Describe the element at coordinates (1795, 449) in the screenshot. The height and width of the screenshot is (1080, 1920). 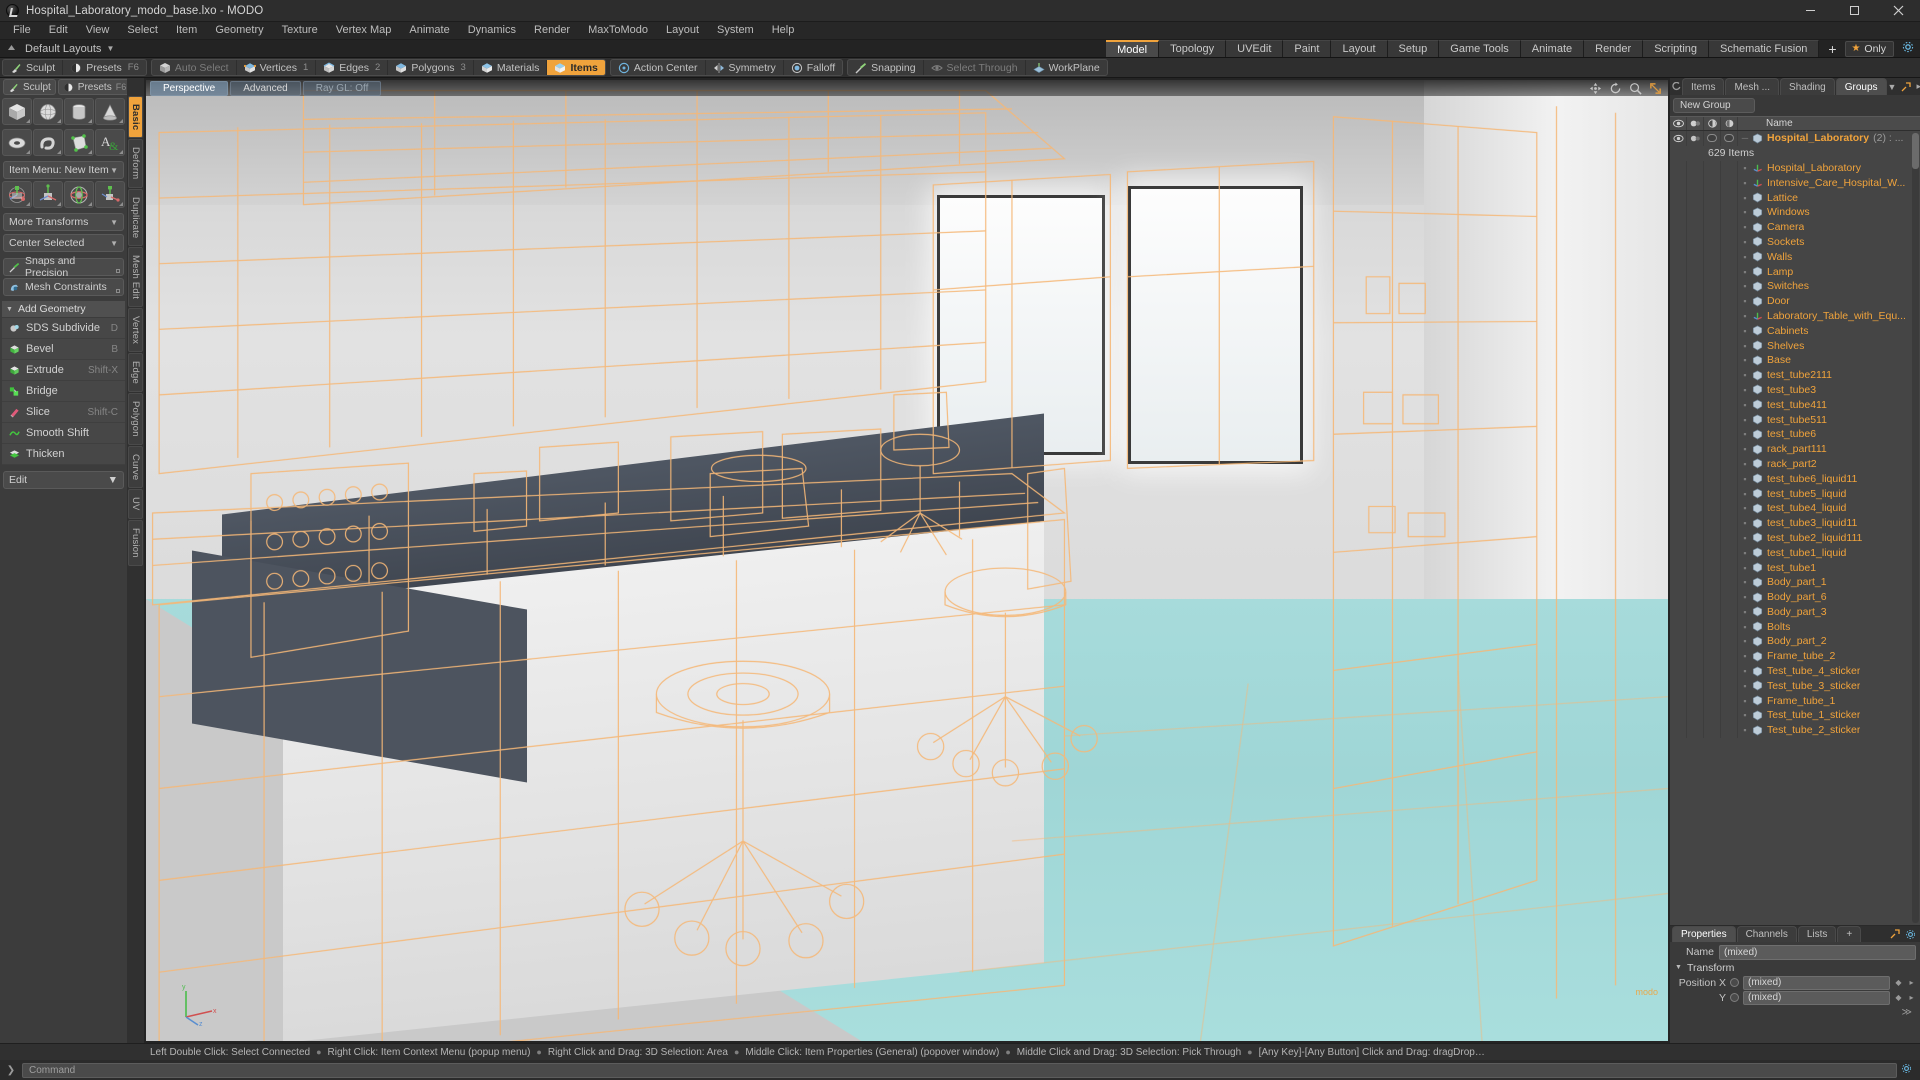
I see `list-item: ▪ rack_part111` at that location.